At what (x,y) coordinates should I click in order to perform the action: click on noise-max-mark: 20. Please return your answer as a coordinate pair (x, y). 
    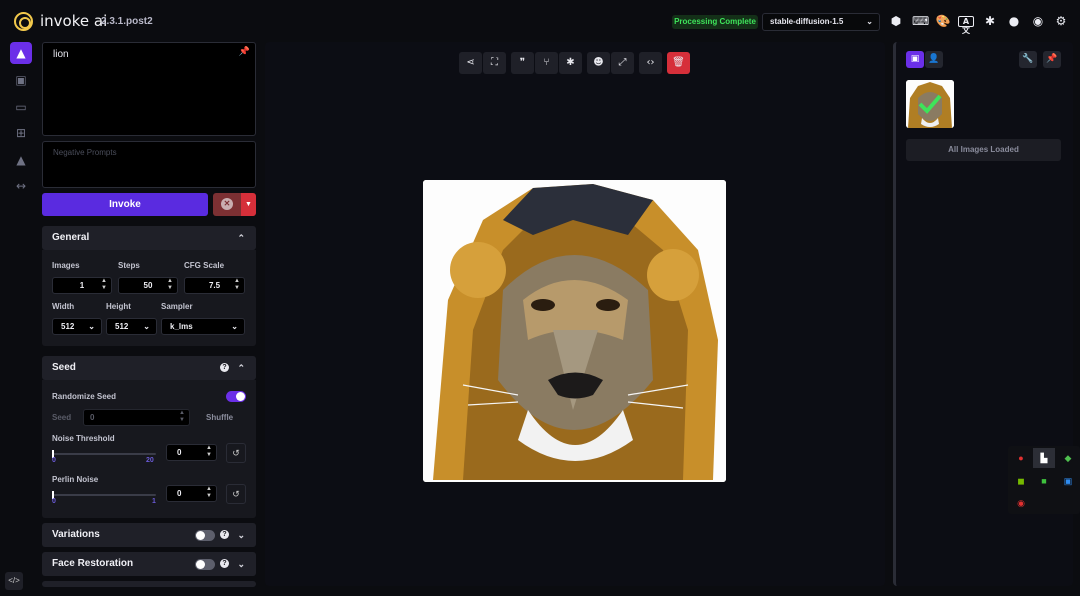
    Looking at the image, I should click on (150, 460).